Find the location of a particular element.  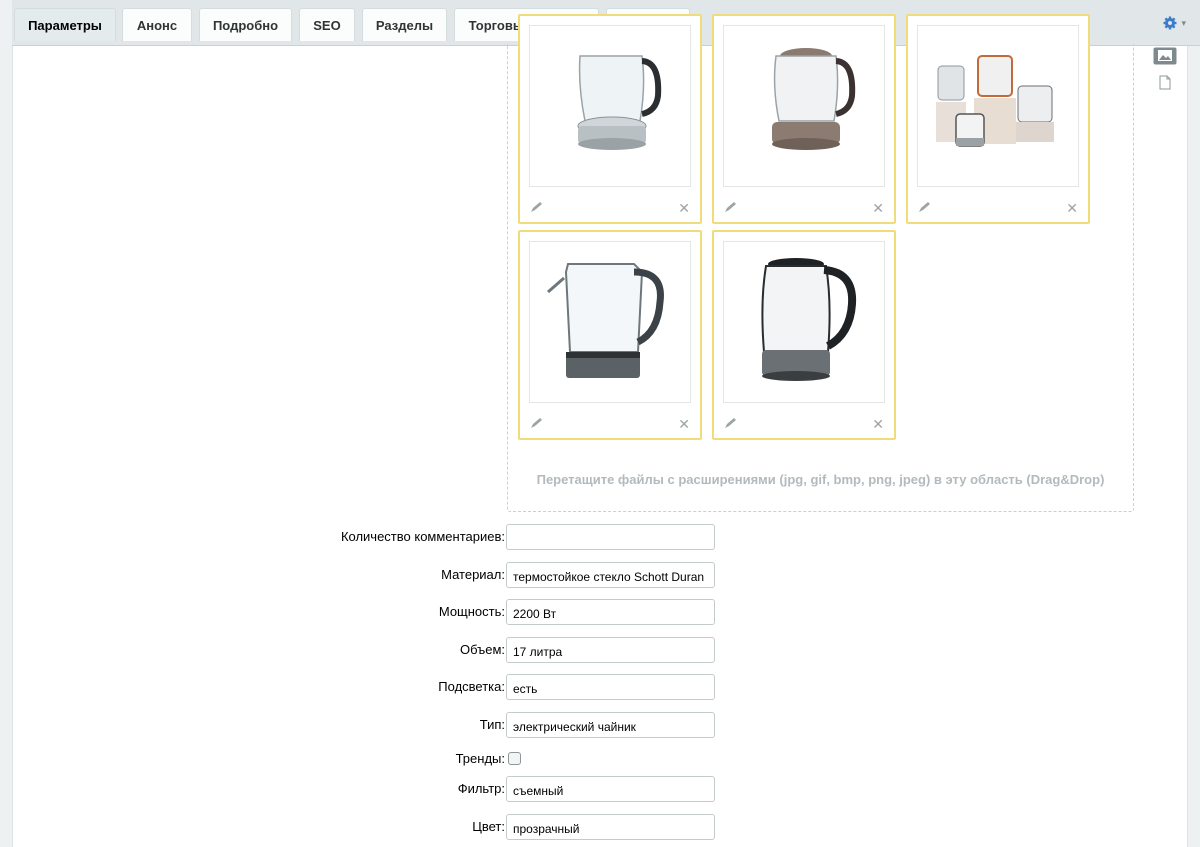

field-row-color: Цвет: is located at coordinates (563, 827).